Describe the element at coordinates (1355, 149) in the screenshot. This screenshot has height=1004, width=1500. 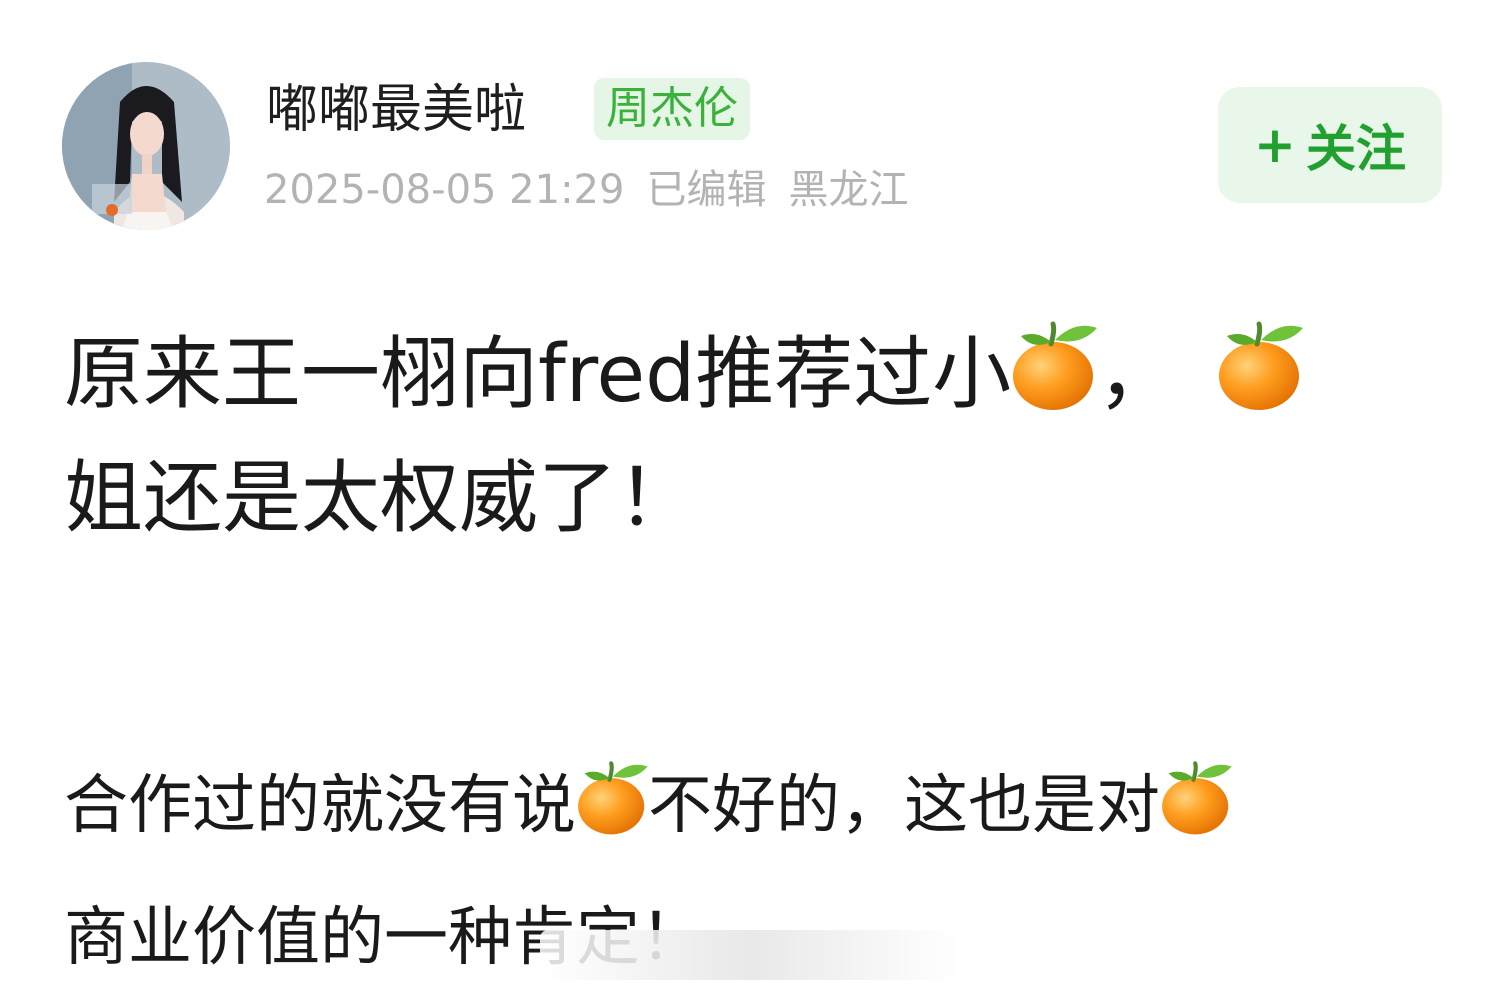
I see `follow-label: 关注` at that location.